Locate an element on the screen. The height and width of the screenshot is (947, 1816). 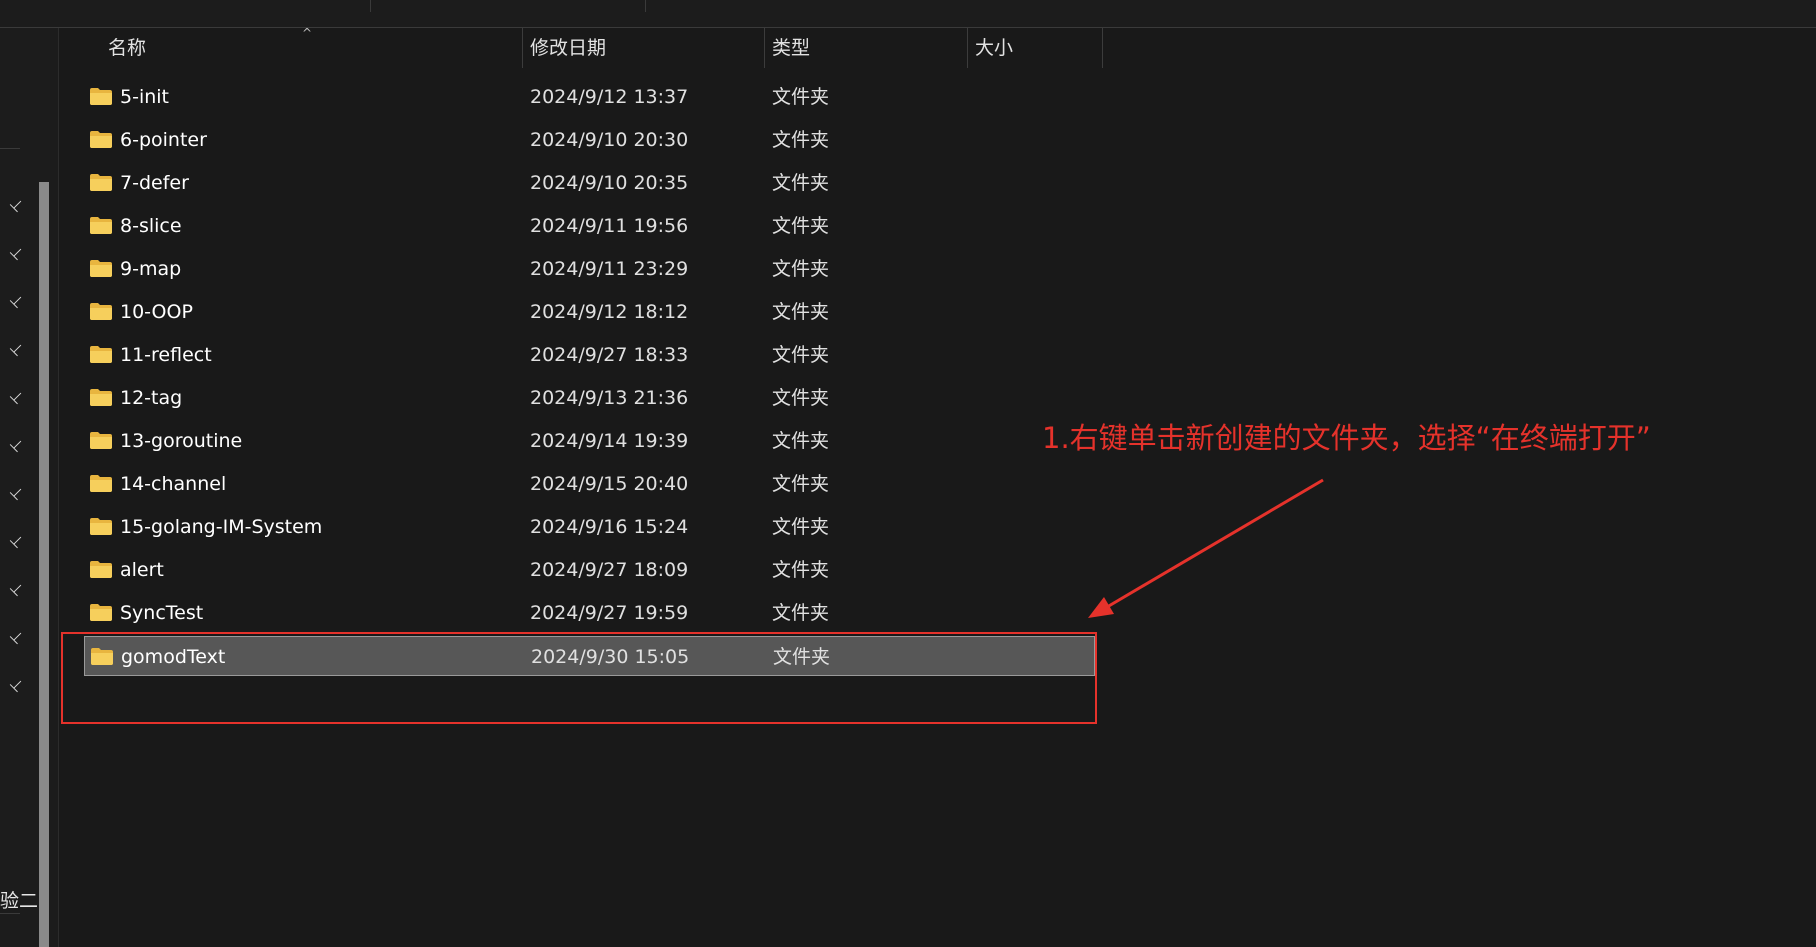
annotation-highlight-box is located at coordinates (579, 678).